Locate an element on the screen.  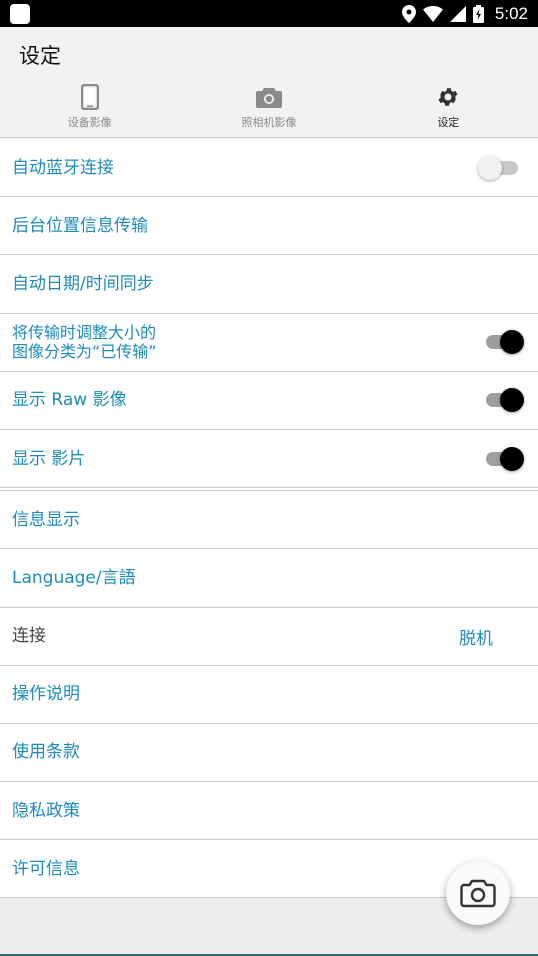
status-bar: 5:02 is located at coordinates (269, 13).